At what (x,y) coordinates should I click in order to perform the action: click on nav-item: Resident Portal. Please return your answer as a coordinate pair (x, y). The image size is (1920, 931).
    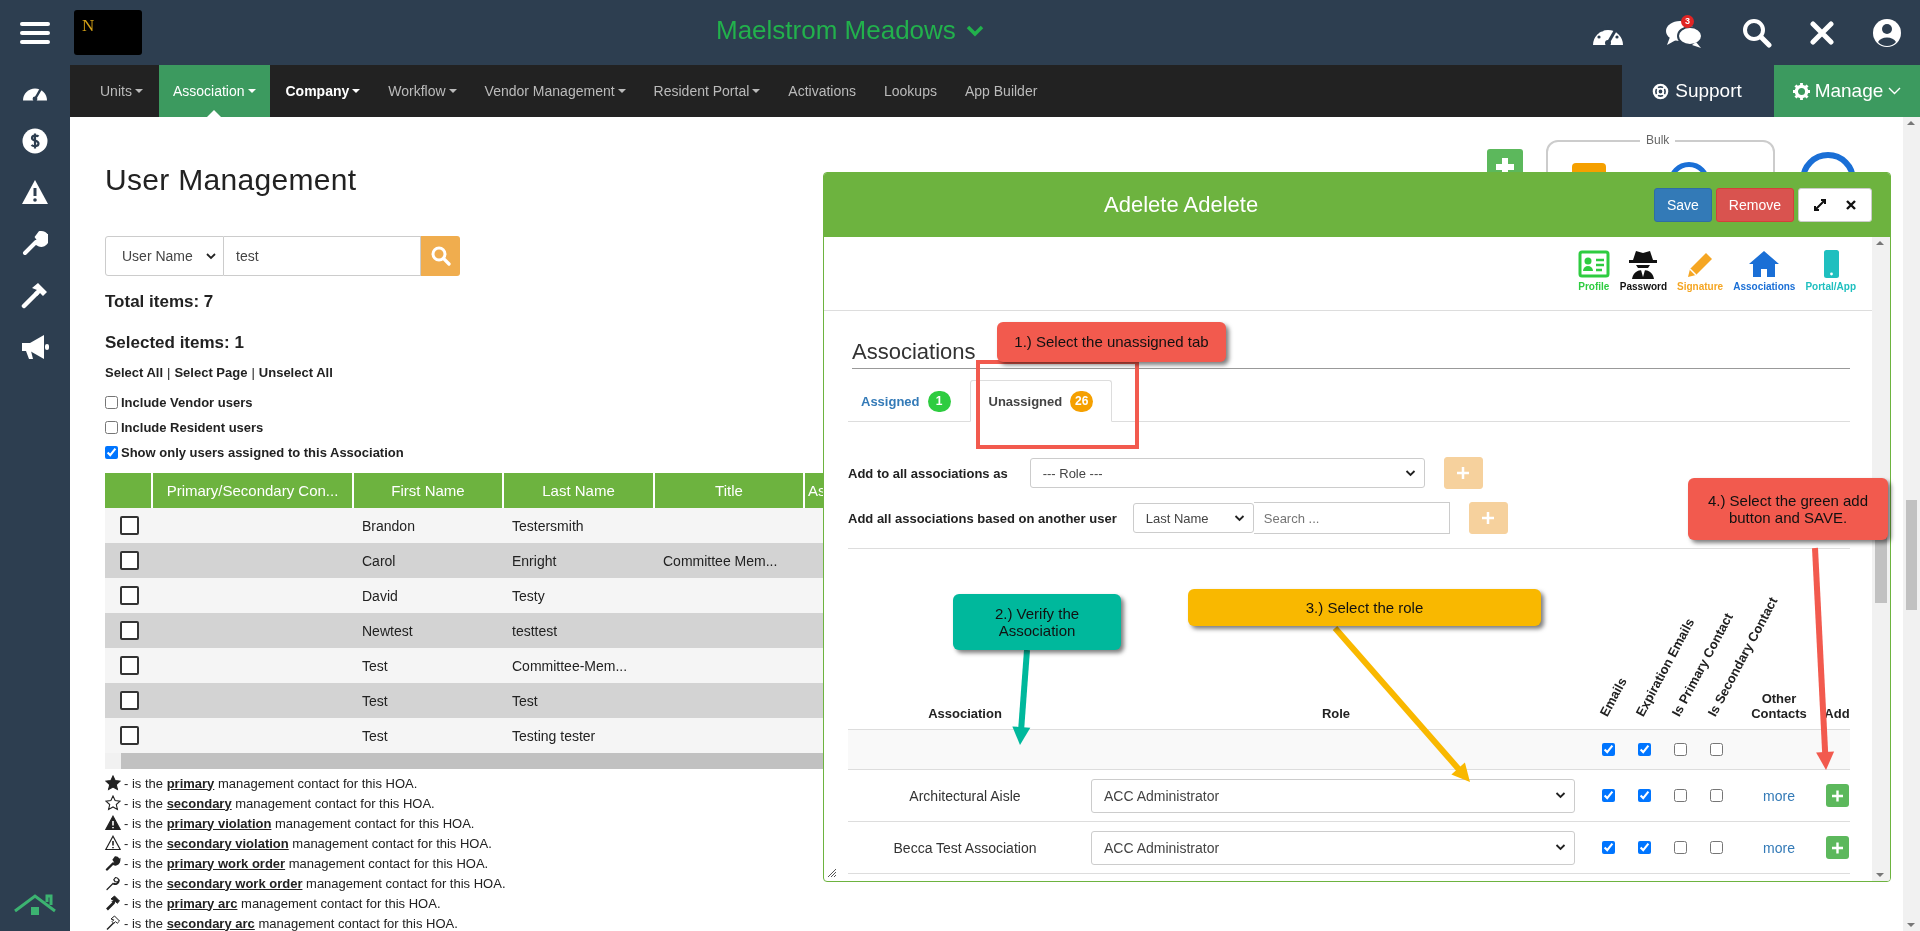
    Looking at the image, I should click on (707, 91).